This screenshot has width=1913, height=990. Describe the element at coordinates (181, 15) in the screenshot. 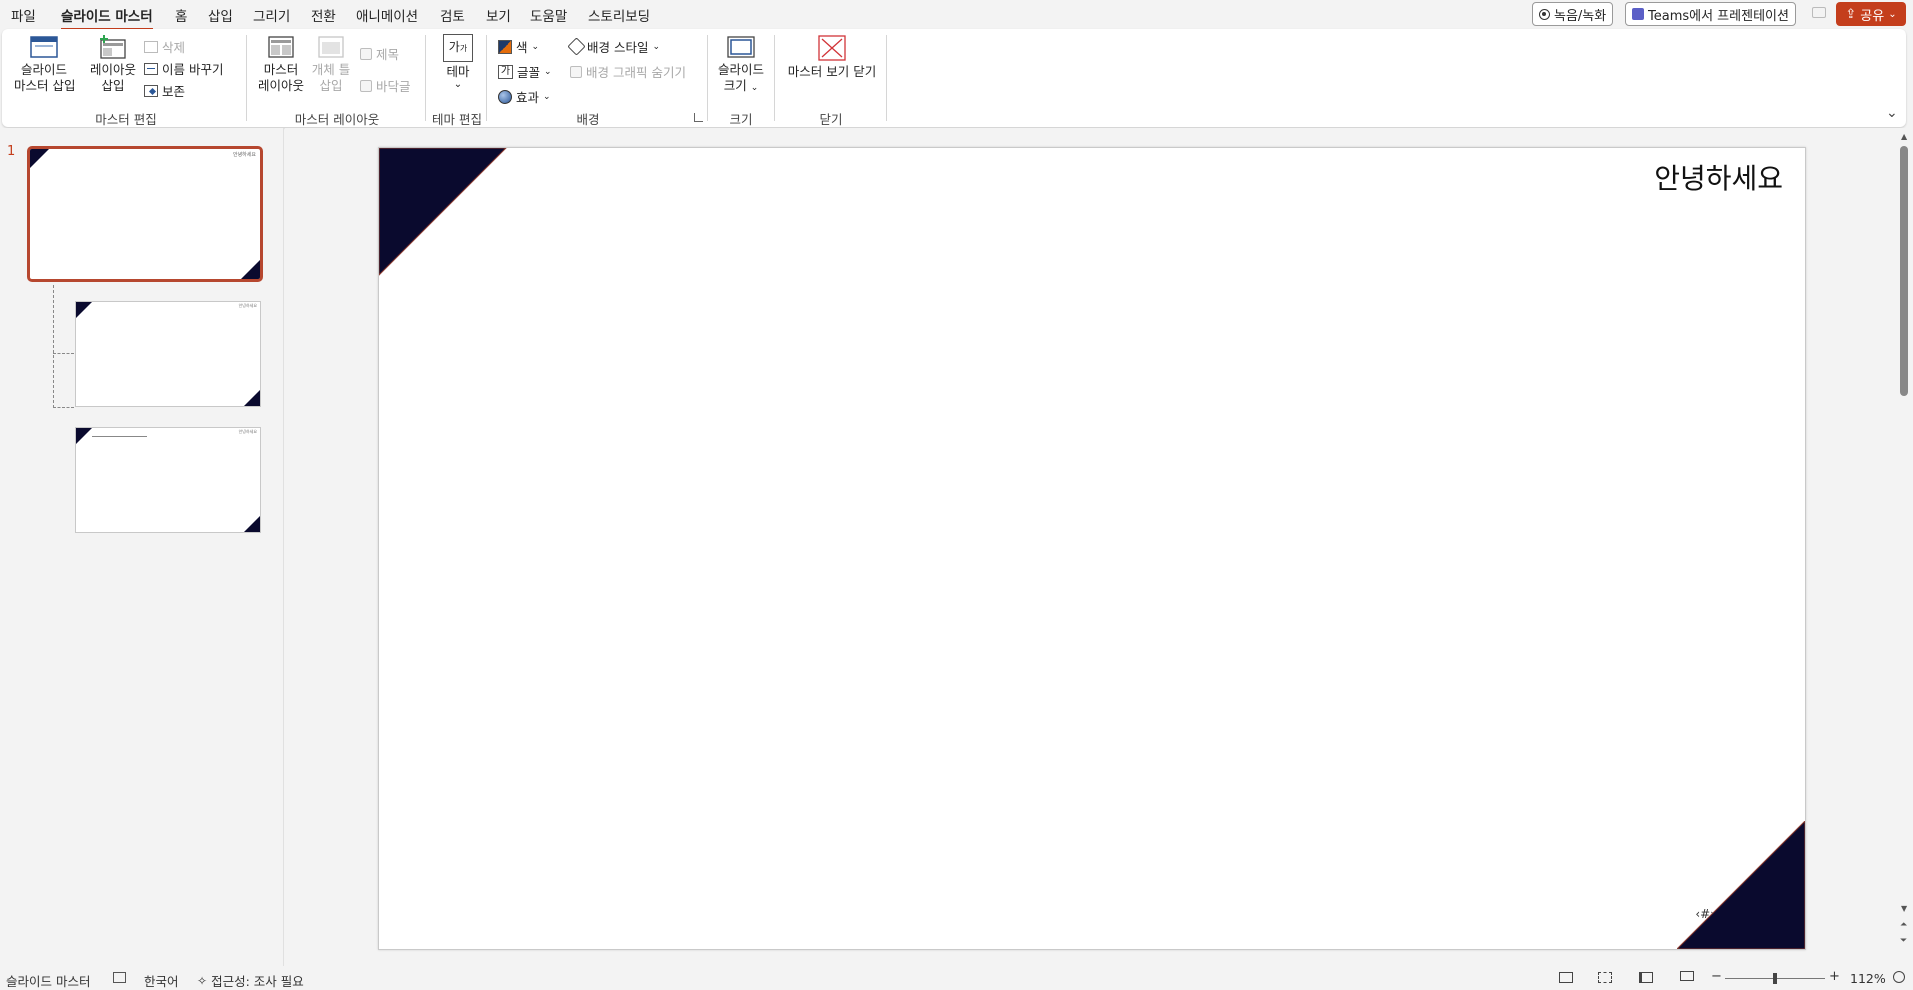

I see `tab-home: 홈` at that location.